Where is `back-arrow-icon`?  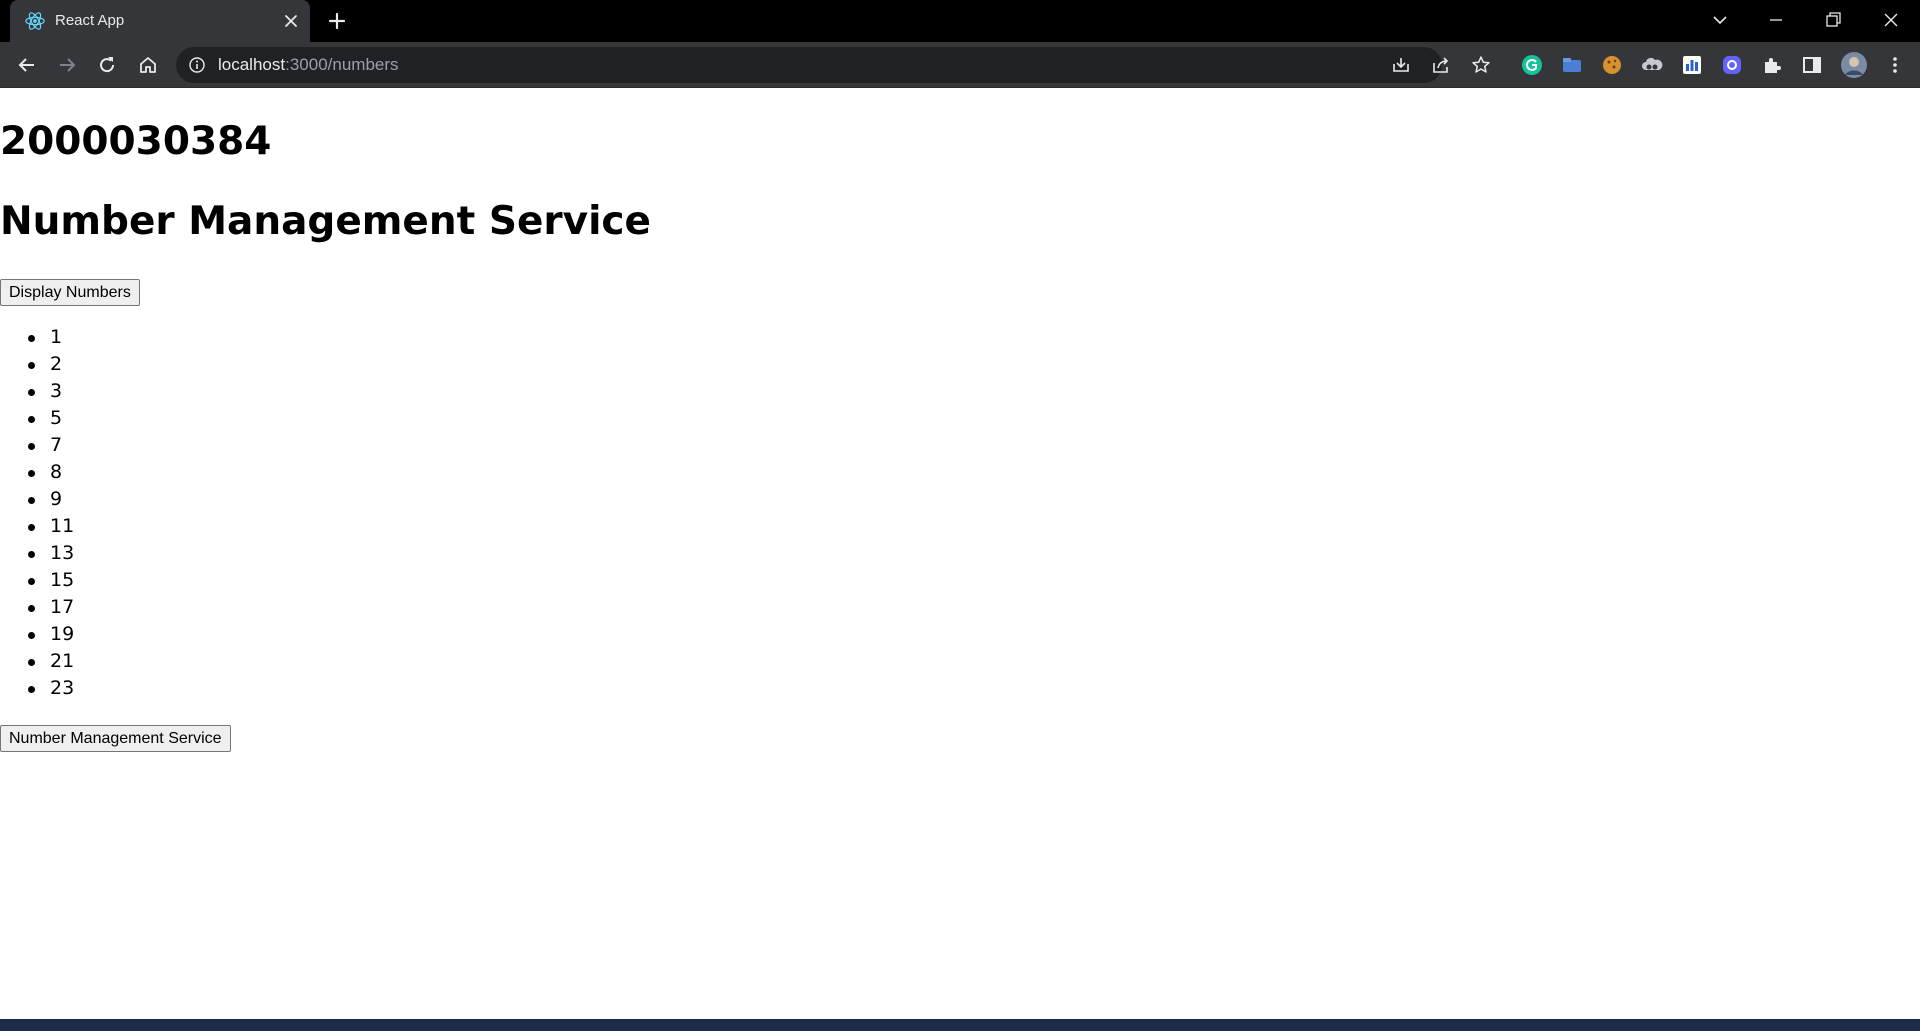
back-arrow-icon is located at coordinates (27, 65).